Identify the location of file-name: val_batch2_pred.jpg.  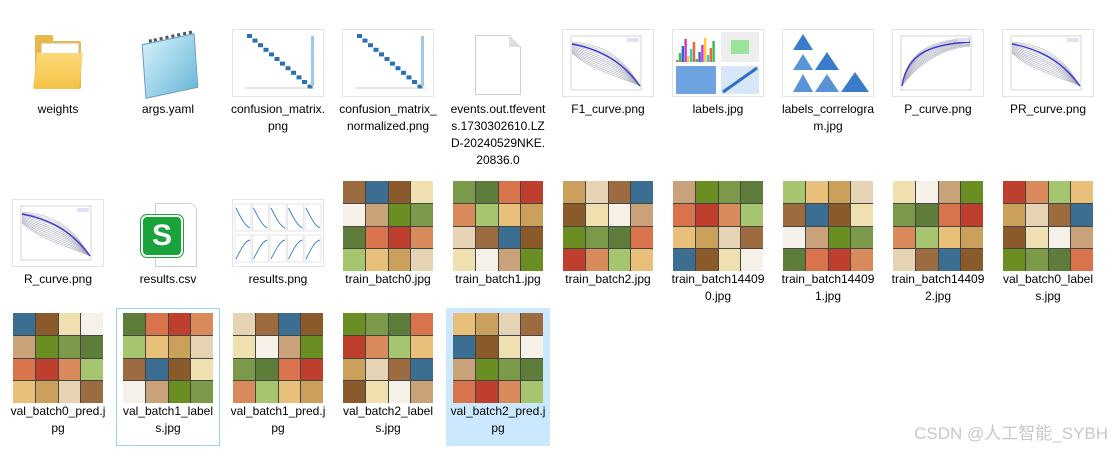
(498, 419).